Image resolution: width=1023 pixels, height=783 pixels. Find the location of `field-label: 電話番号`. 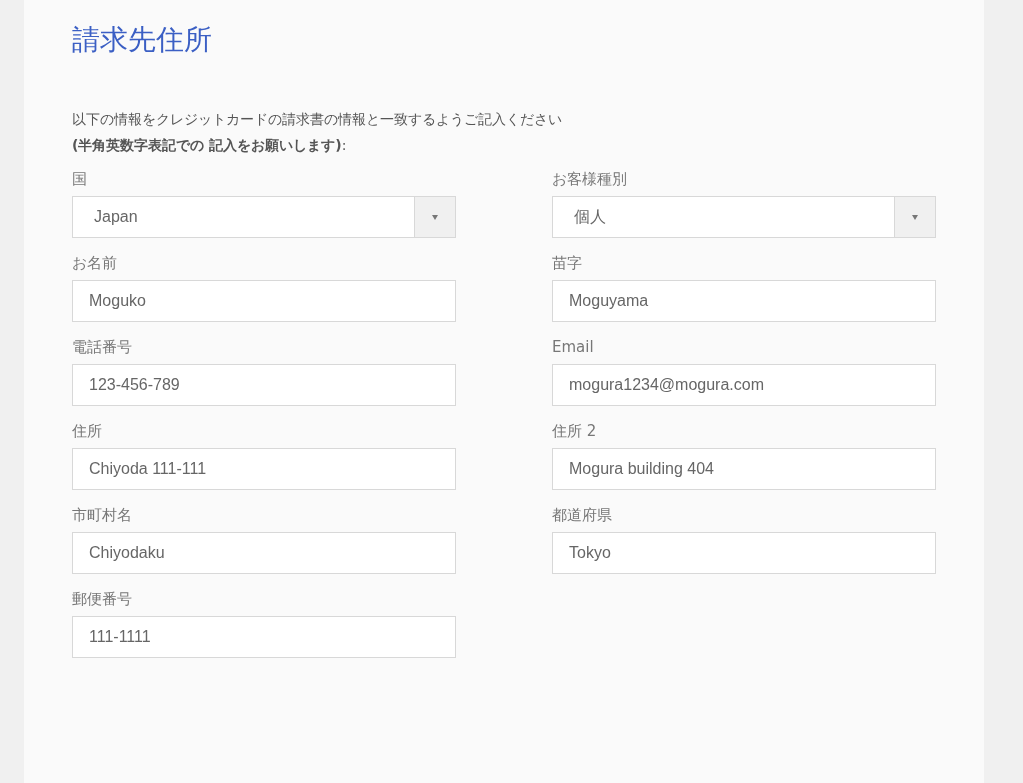

field-label: 電話番号 is located at coordinates (102, 347).